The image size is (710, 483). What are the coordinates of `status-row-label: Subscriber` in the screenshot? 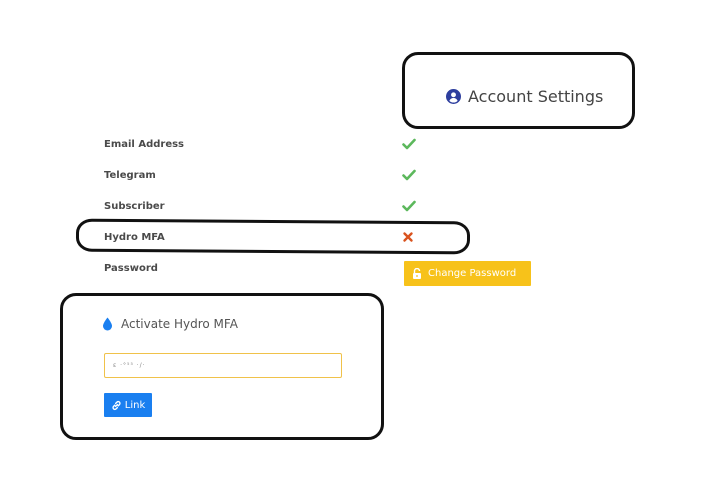 It's located at (134, 206).